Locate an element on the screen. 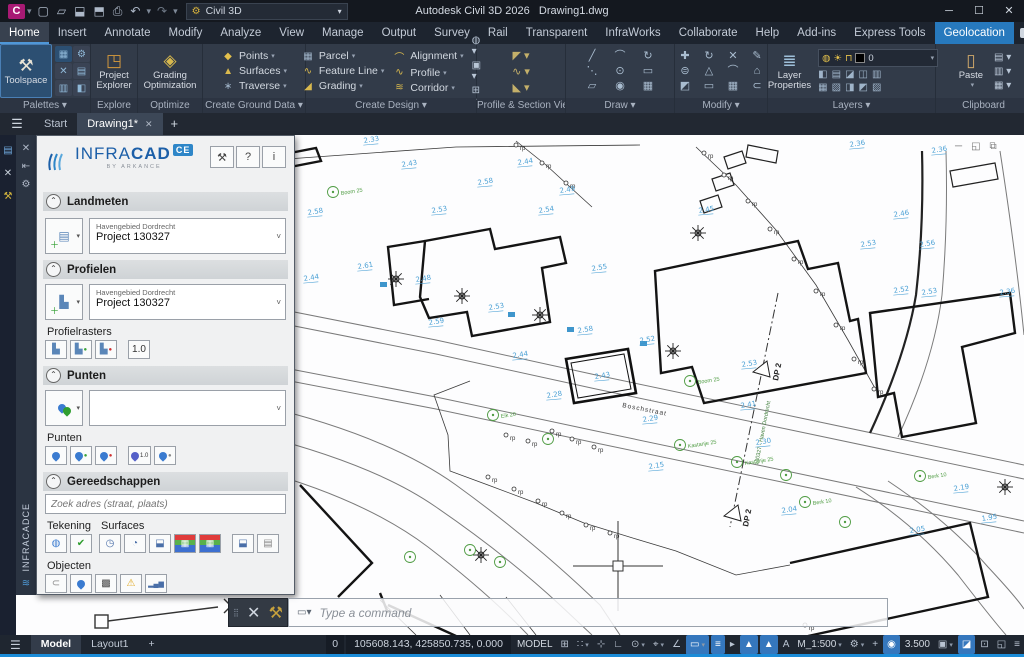  surfaces-button-2: ⬓ is located at coordinates (160, 543).